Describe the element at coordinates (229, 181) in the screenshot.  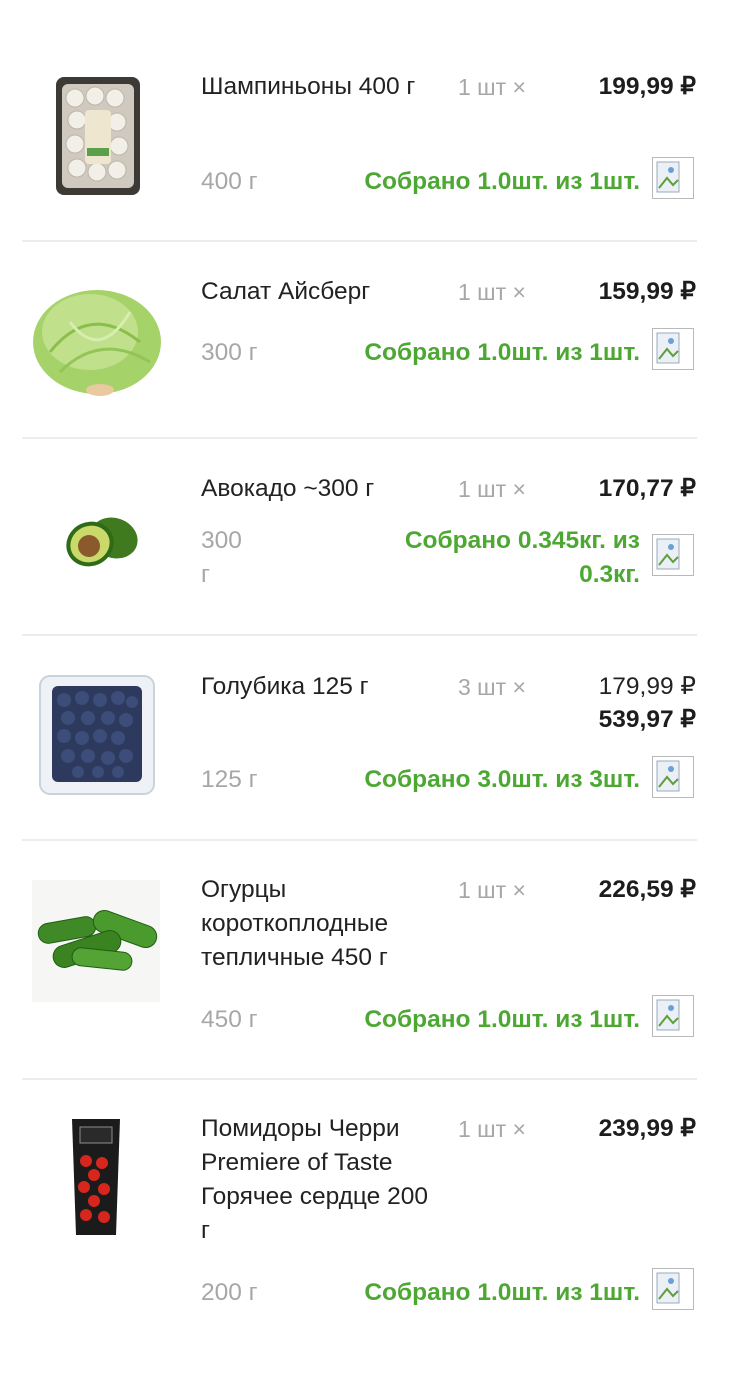
I see `item-weight: 400 г` at that location.